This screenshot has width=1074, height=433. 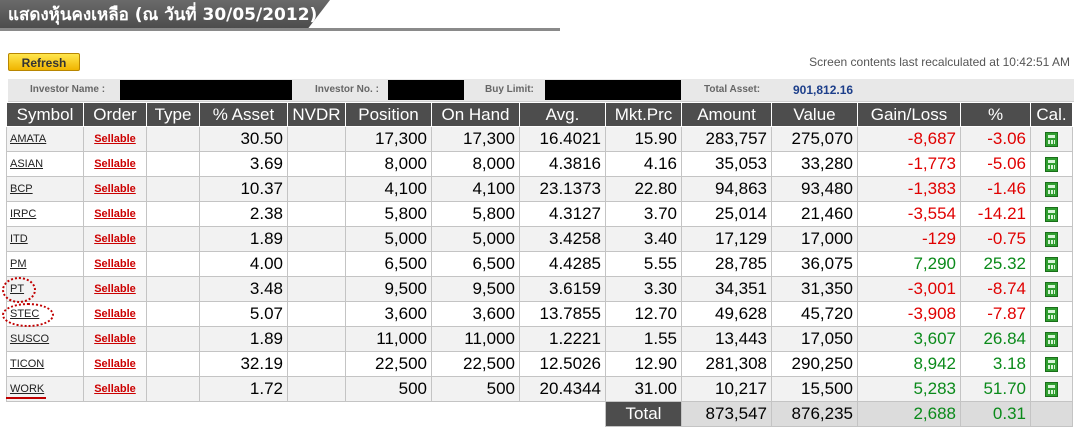 What do you see at coordinates (814, 314) in the screenshot?
I see `value-cell: 45,720` at bounding box center [814, 314].